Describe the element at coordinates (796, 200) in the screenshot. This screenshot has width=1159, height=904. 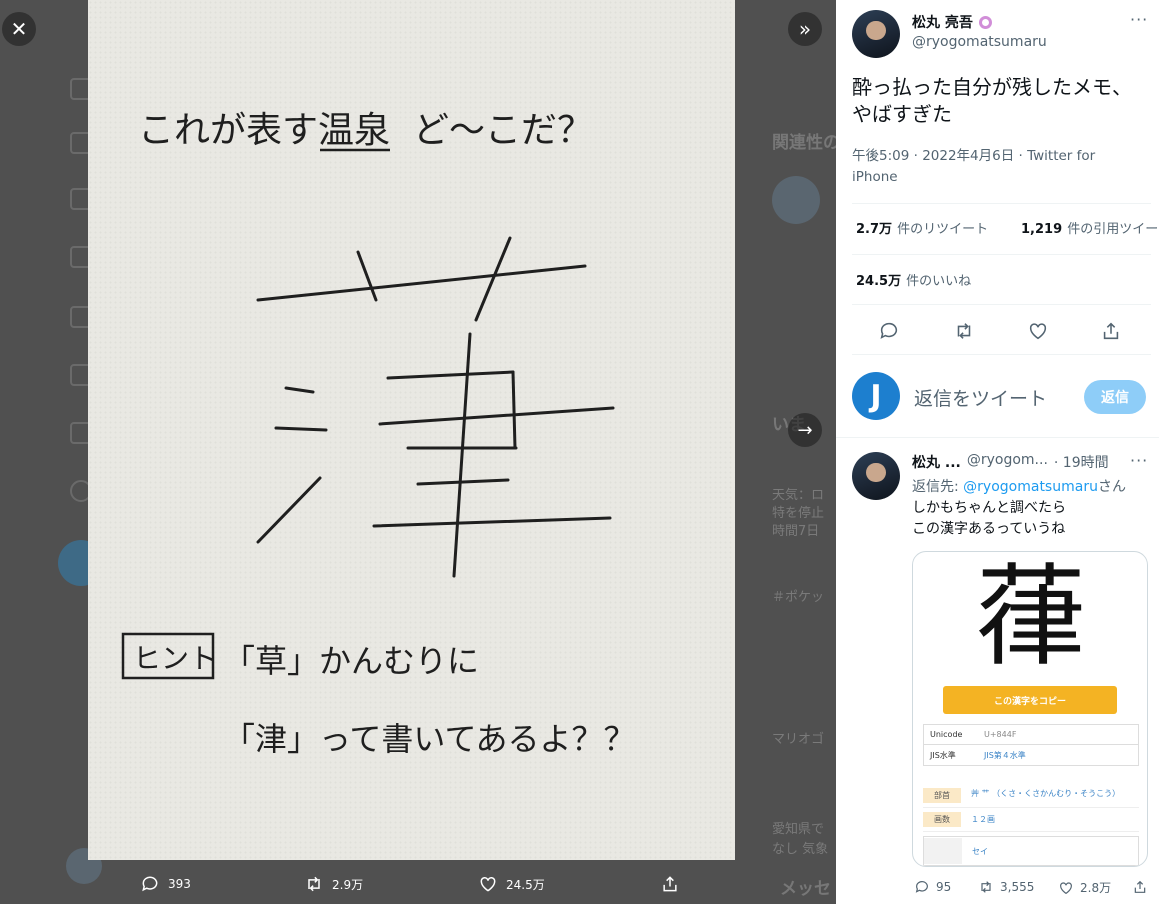
I see `bg-related-avatar` at that location.